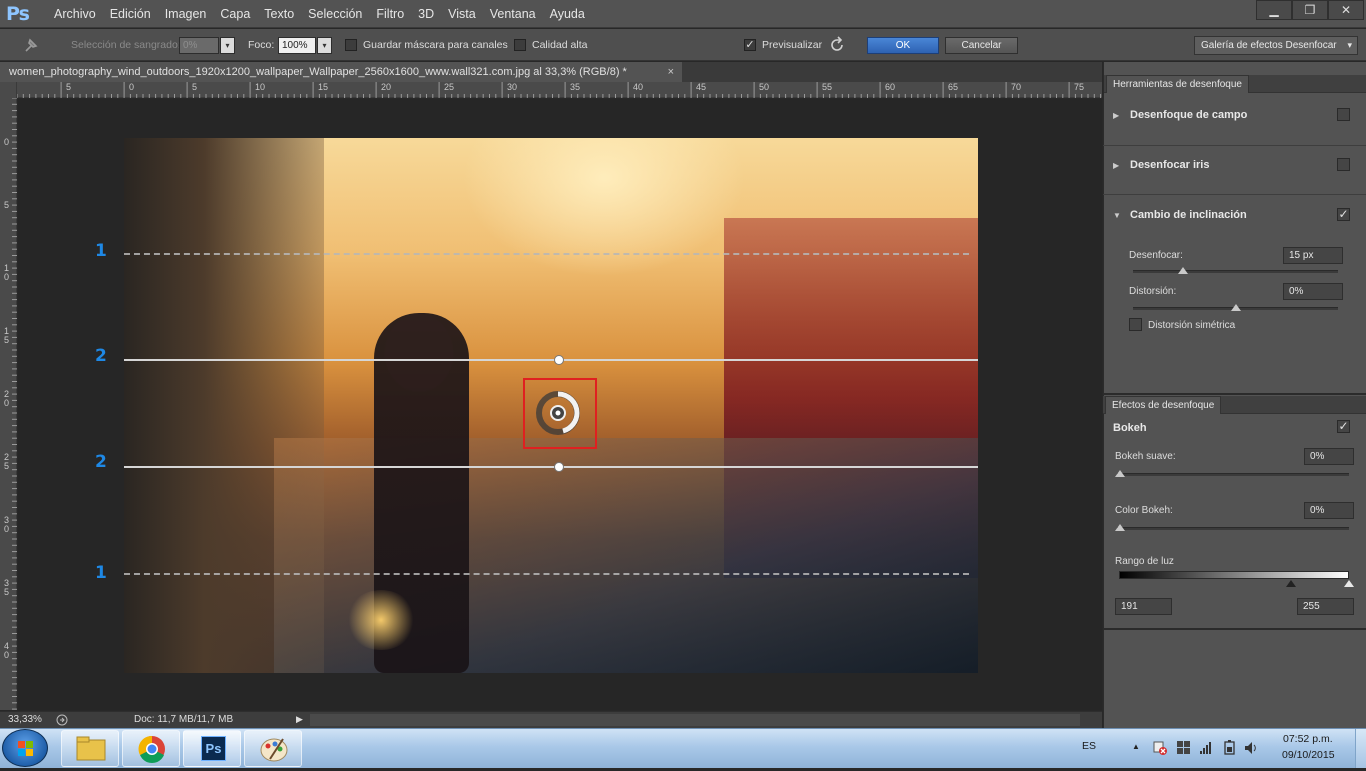 This screenshot has height=771, width=1366. I want to click on tilt-focus-line-bottom, so click(551, 467).